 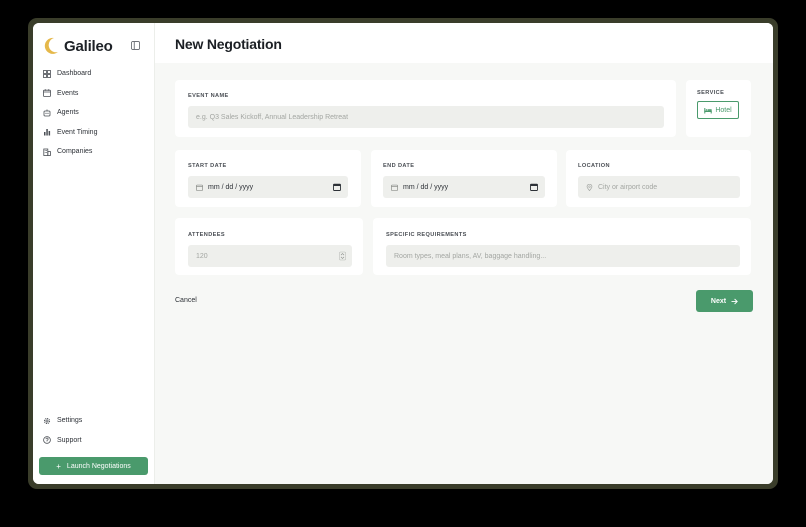 I want to click on cancel-button: Cancel, so click(x=186, y=300).